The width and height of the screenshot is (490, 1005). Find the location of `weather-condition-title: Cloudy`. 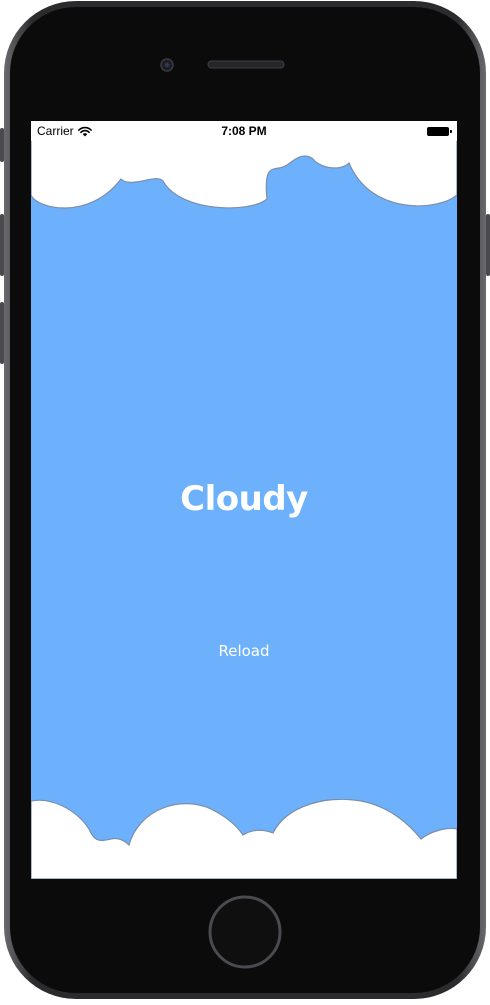

weather-condition-title: Cloudy is located at coordinates (244, 499).